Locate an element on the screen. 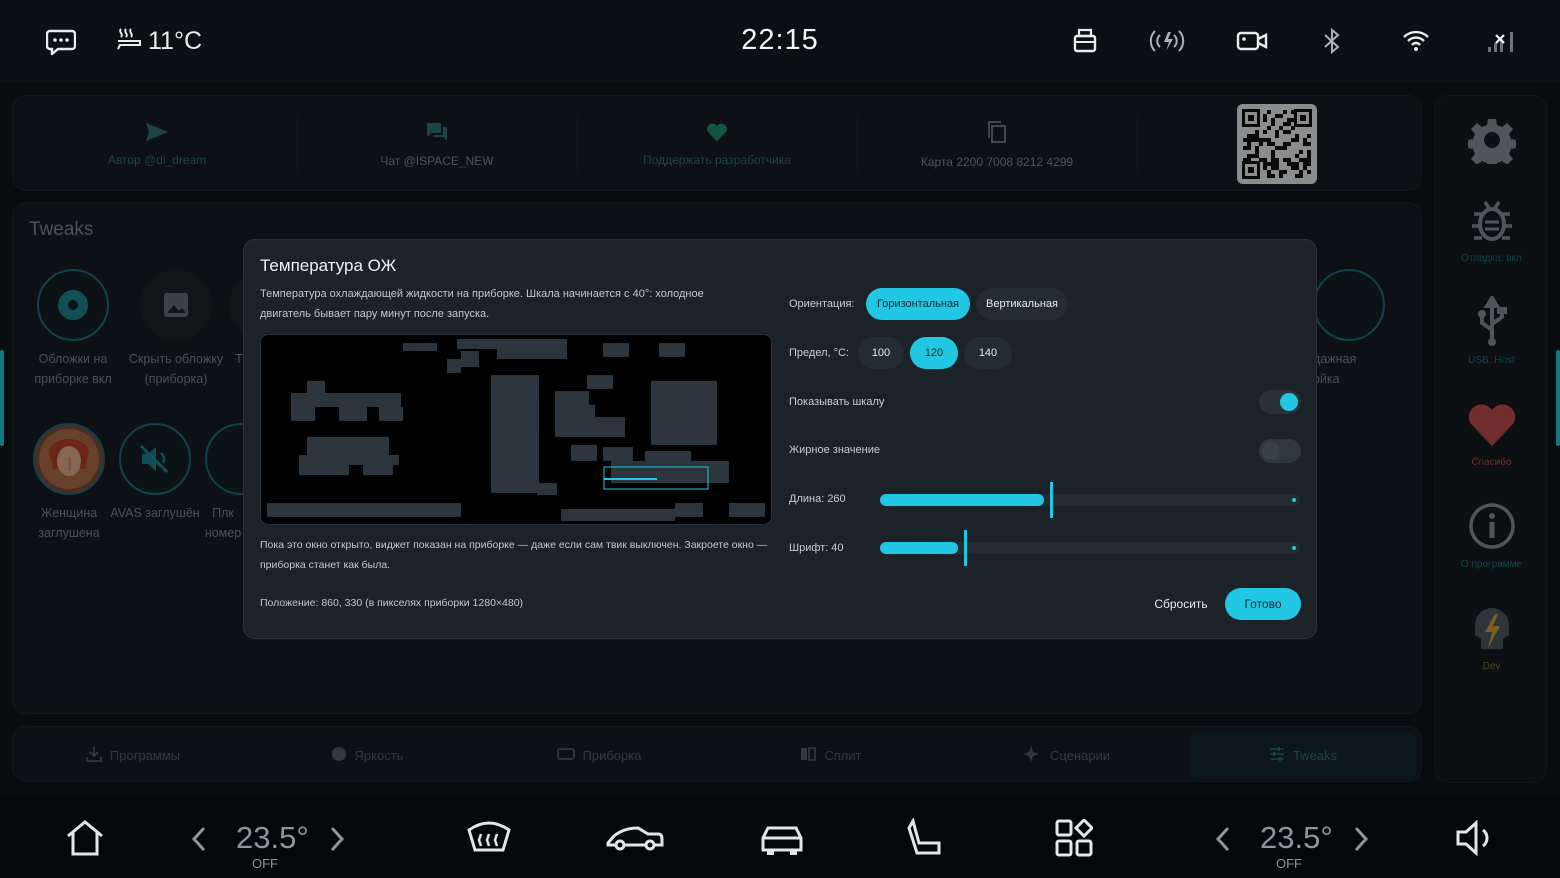  climate-left: 23.5° OFF is located at coordinates (285, 846).